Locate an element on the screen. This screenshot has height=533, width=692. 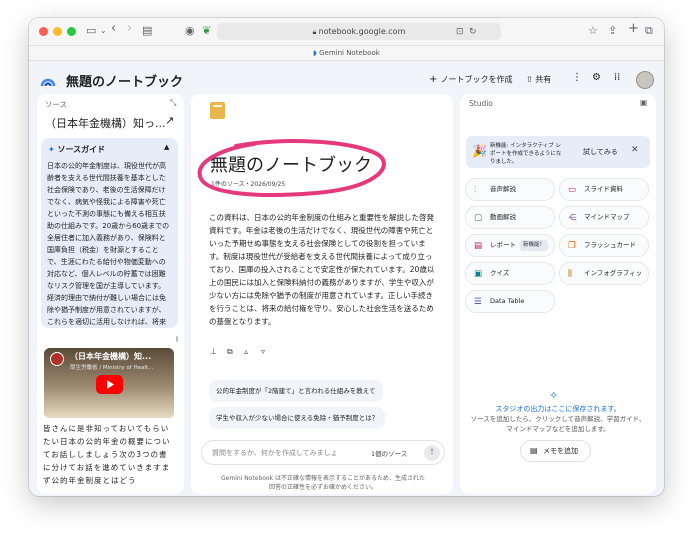
try-it-button: 試してみる is located at coordinates (600, 152).